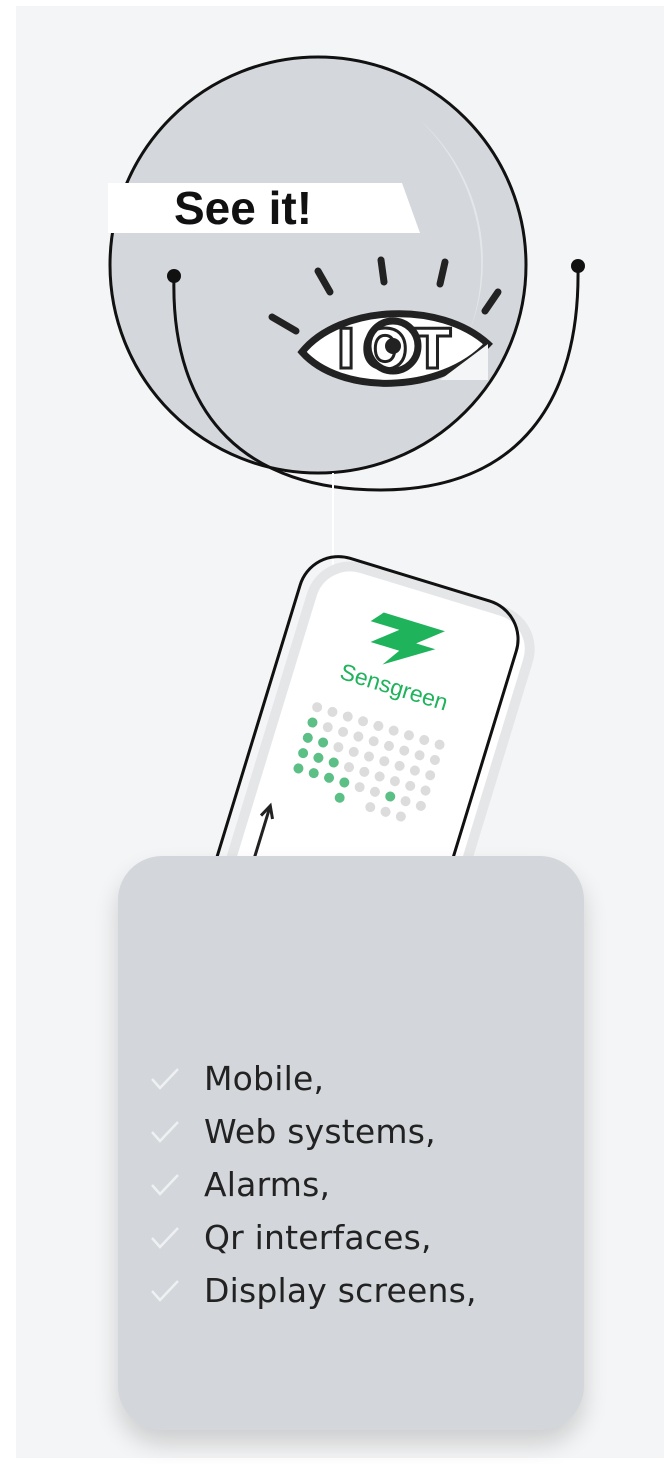 This screenshot has width=672, height=1464. I want to click on feature-label: Alarms,, so click(267, 1184).